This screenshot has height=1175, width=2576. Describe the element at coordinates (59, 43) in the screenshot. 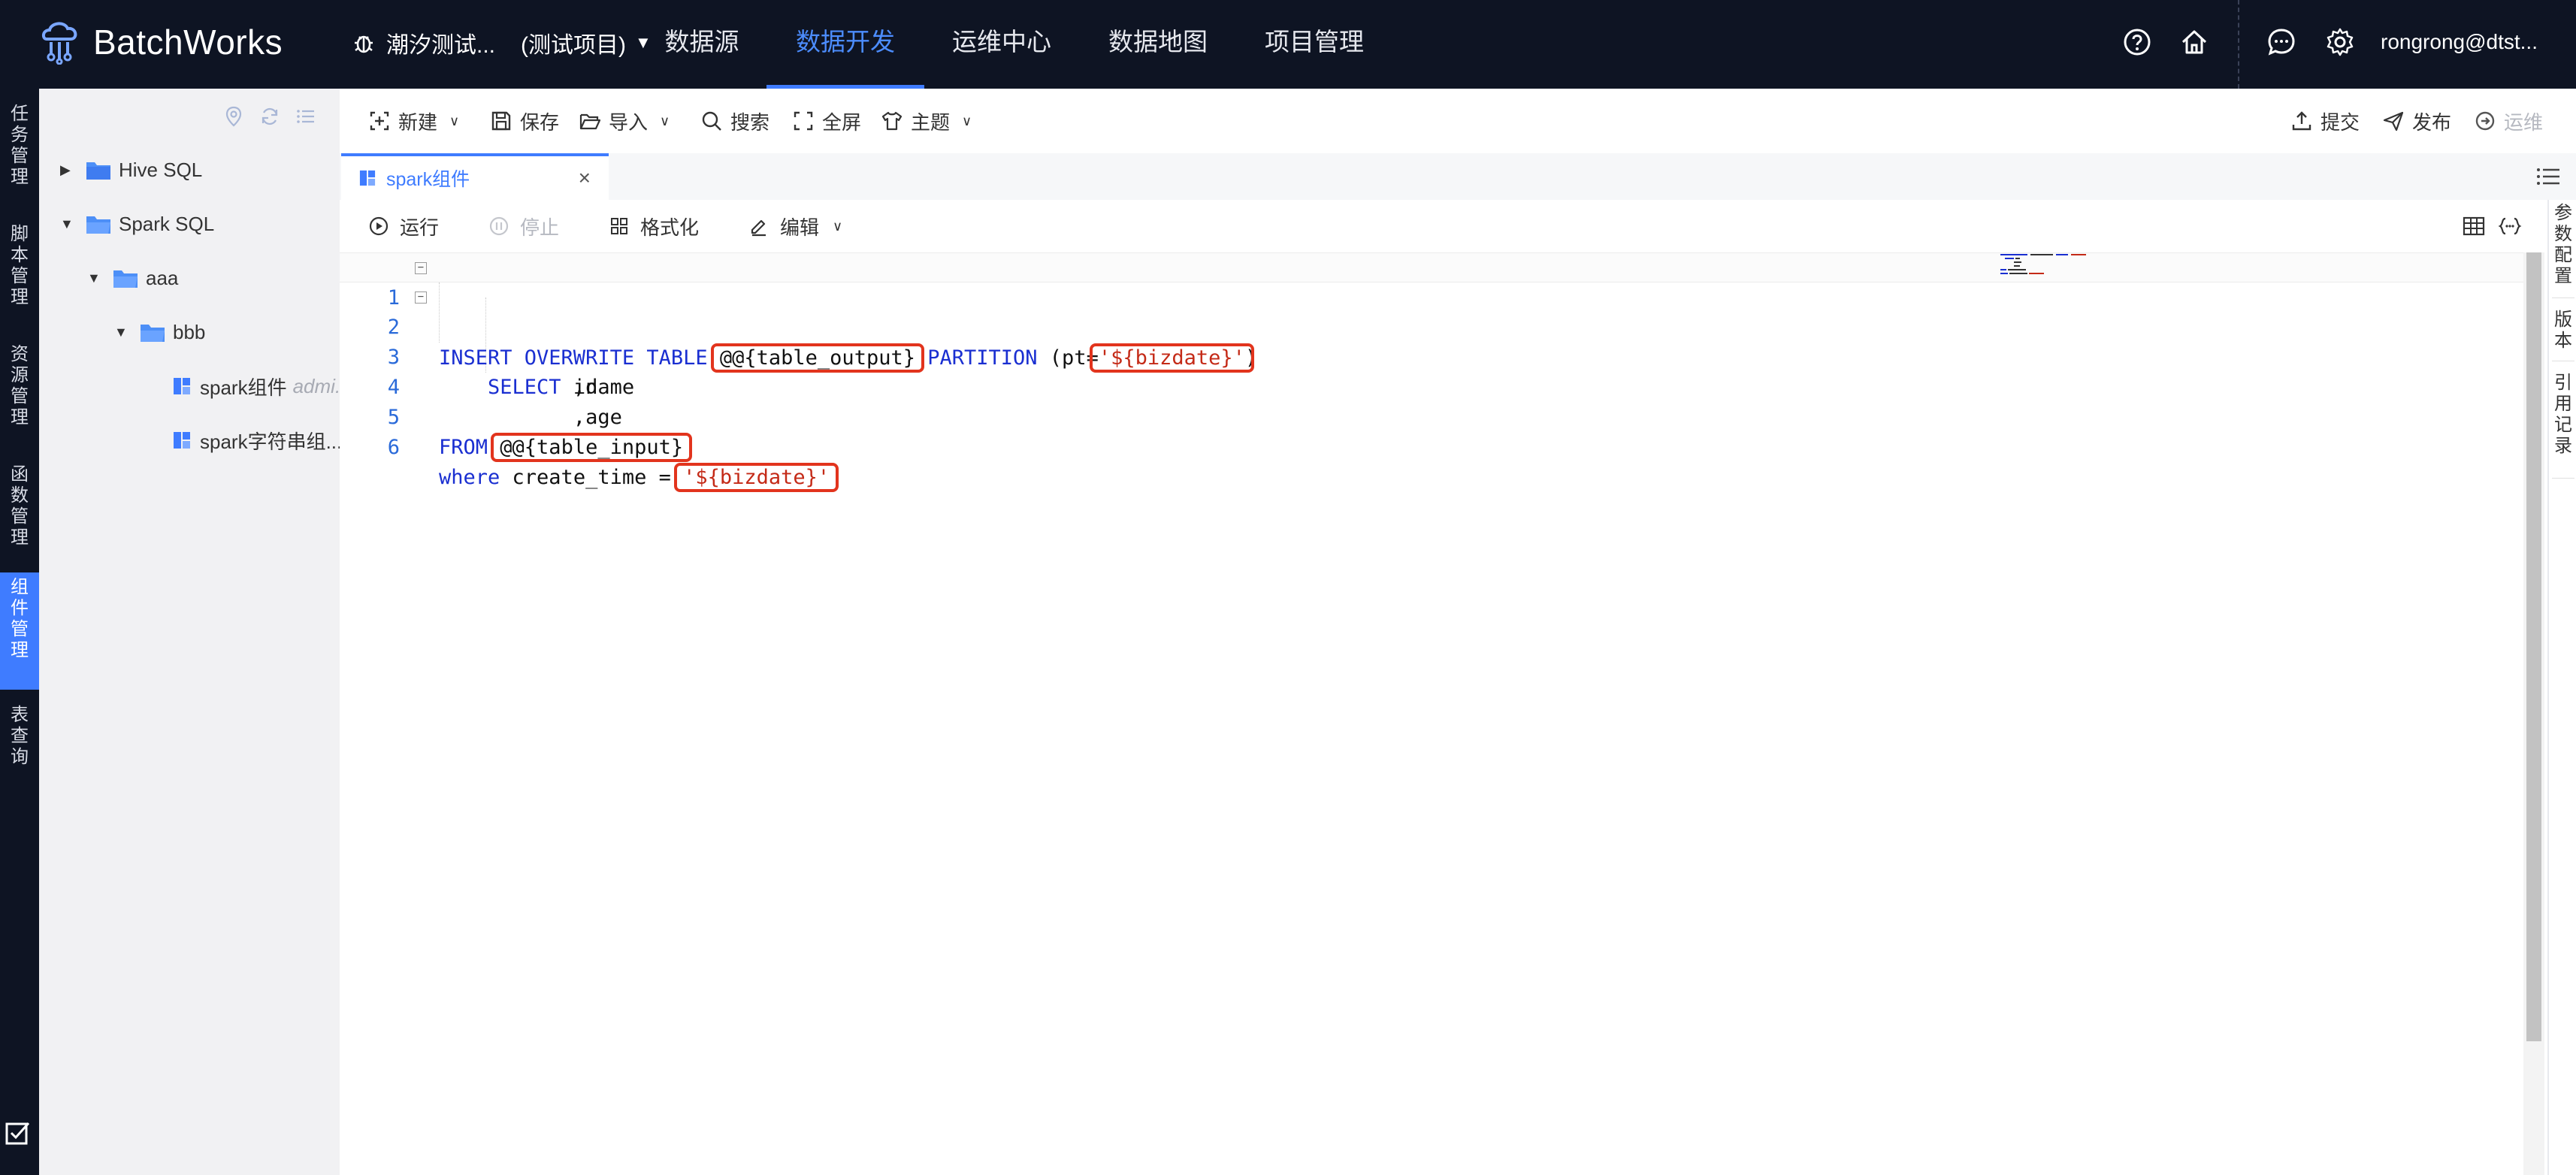

I see `batchworks-logo-icon` at that location.